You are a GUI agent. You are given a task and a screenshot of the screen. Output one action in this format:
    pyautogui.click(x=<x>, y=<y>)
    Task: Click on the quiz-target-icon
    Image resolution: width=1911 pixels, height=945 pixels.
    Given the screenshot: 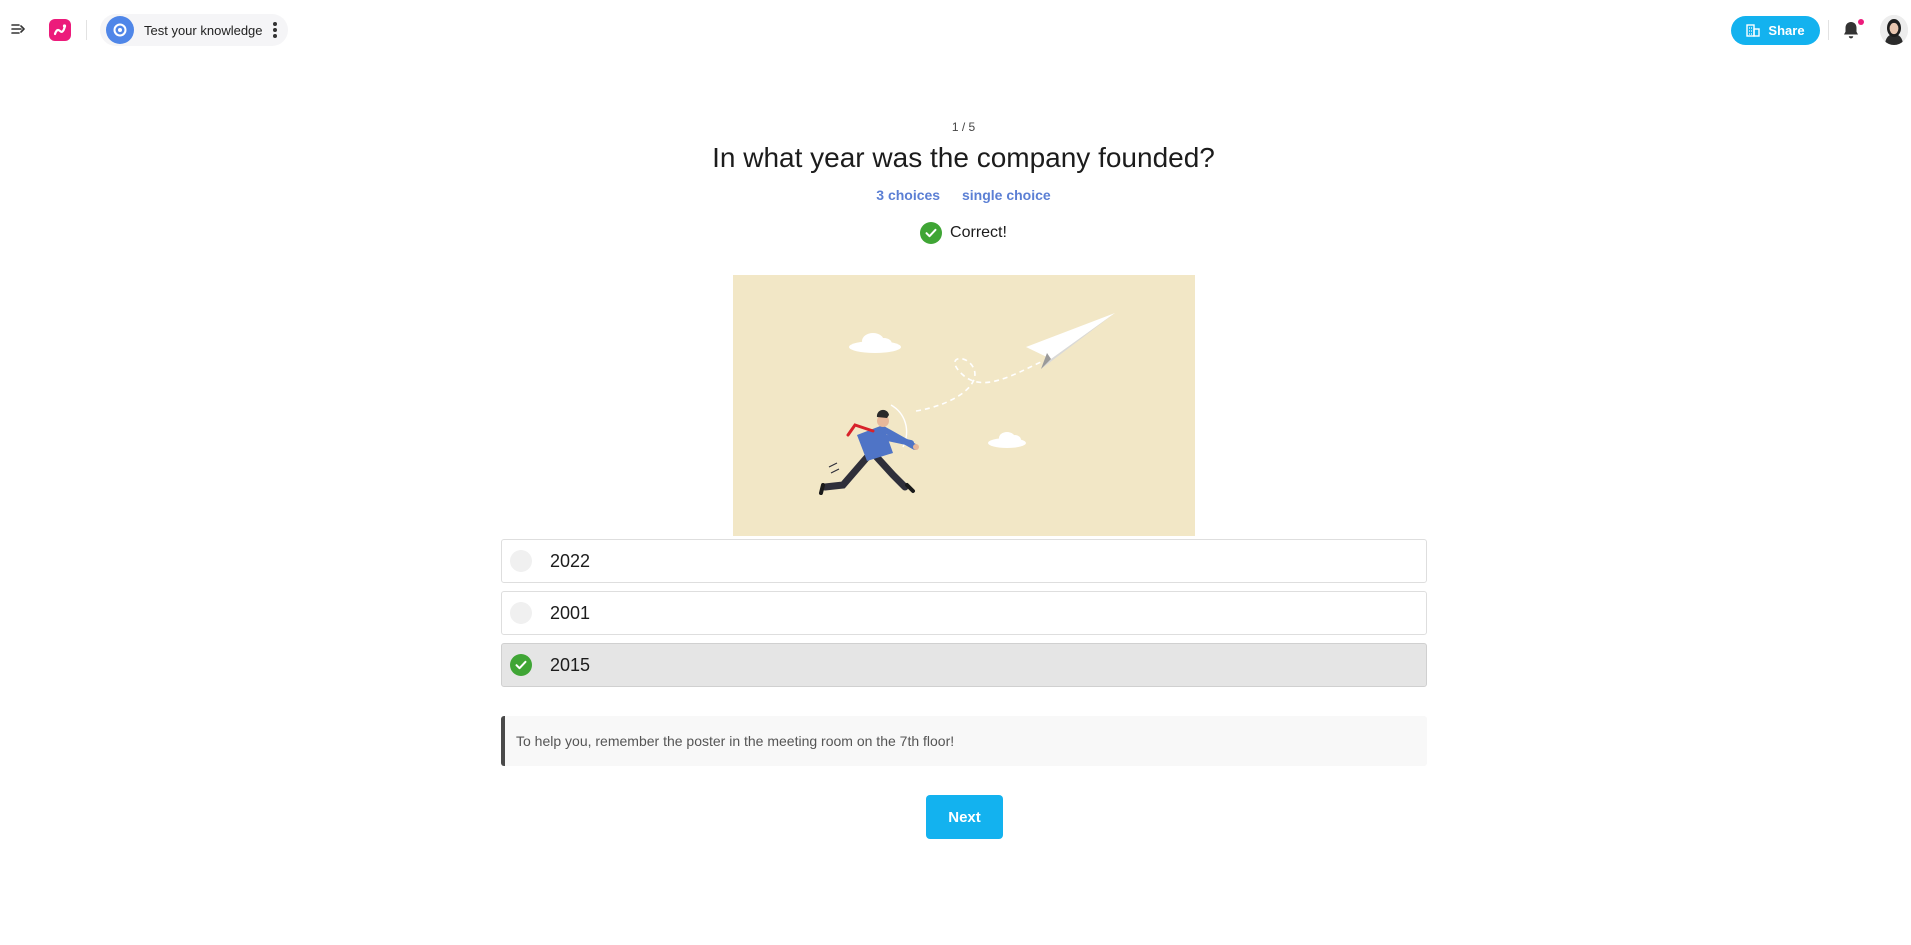 What is the action you would take?
    pyautogui.click(x=120, y=30)
    